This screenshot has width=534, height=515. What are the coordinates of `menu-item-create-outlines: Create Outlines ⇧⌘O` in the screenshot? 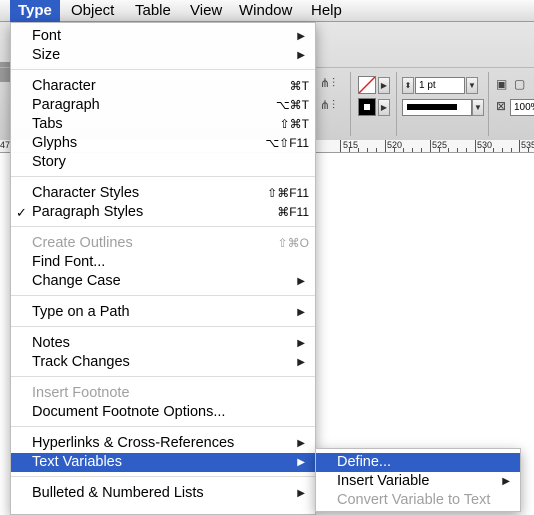 It's located at (163, 243).